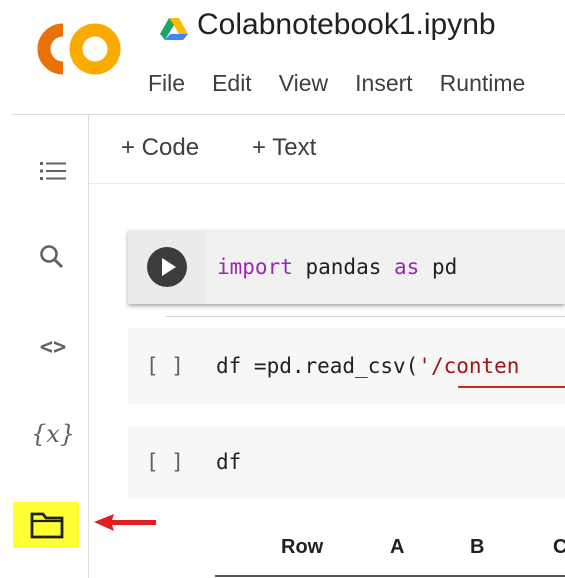  I want to click on menu-bar: File Edit View Insert Runtime, so click(350, 83).